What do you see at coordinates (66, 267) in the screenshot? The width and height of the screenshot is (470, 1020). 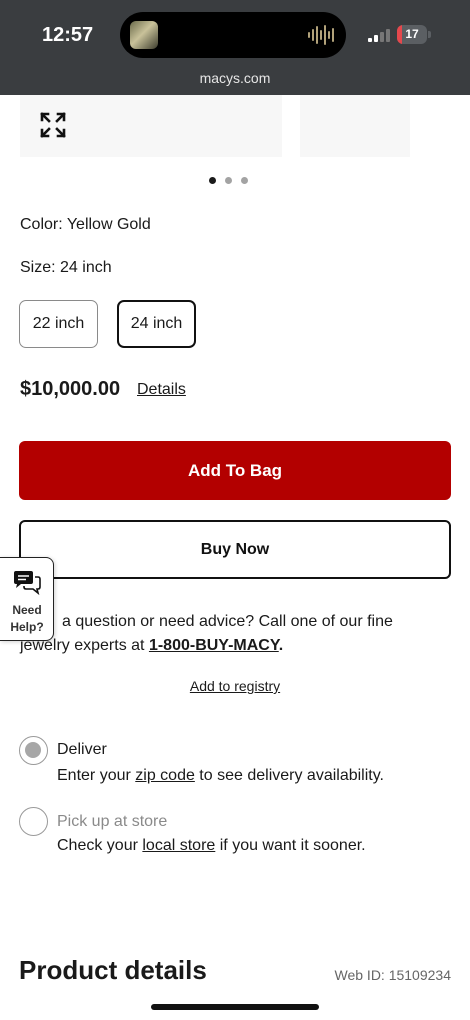 I see `size-label: Size: 24 inch` at bounding box center [66, 267].